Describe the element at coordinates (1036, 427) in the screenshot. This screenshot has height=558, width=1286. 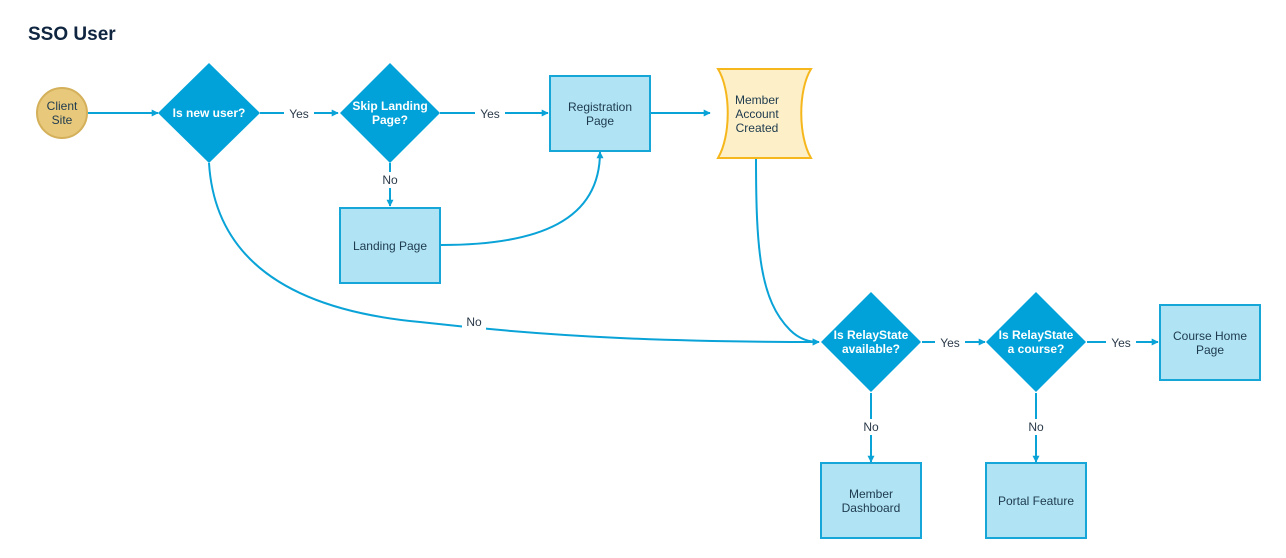
I see `edge-label-no-4: No` at that location.